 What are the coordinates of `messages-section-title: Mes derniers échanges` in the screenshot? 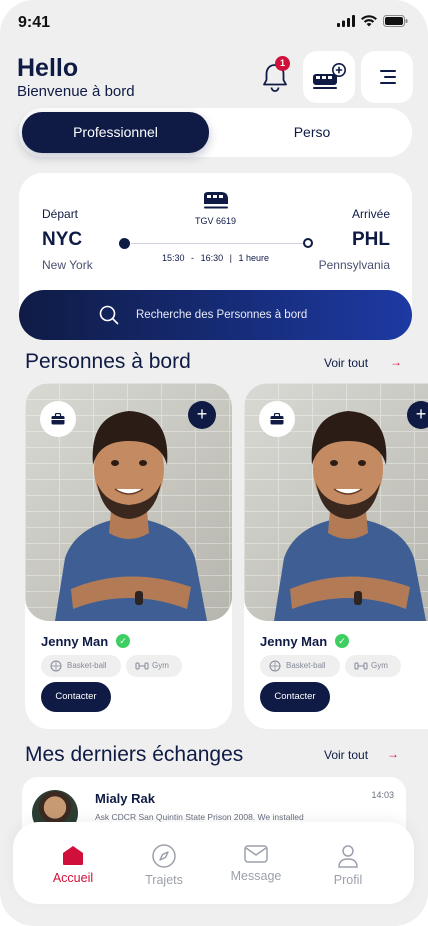 It's located at (134, 754).